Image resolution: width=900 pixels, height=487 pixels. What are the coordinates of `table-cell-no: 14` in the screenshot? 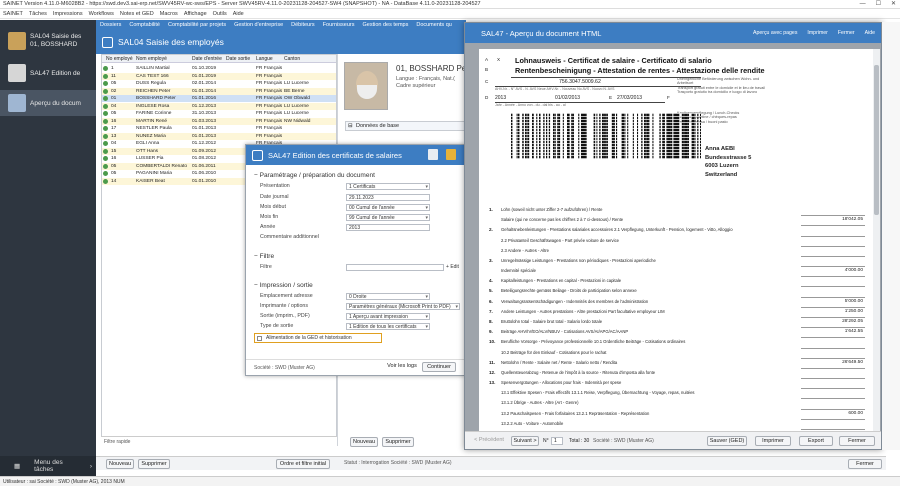 It's located at (114, 181).